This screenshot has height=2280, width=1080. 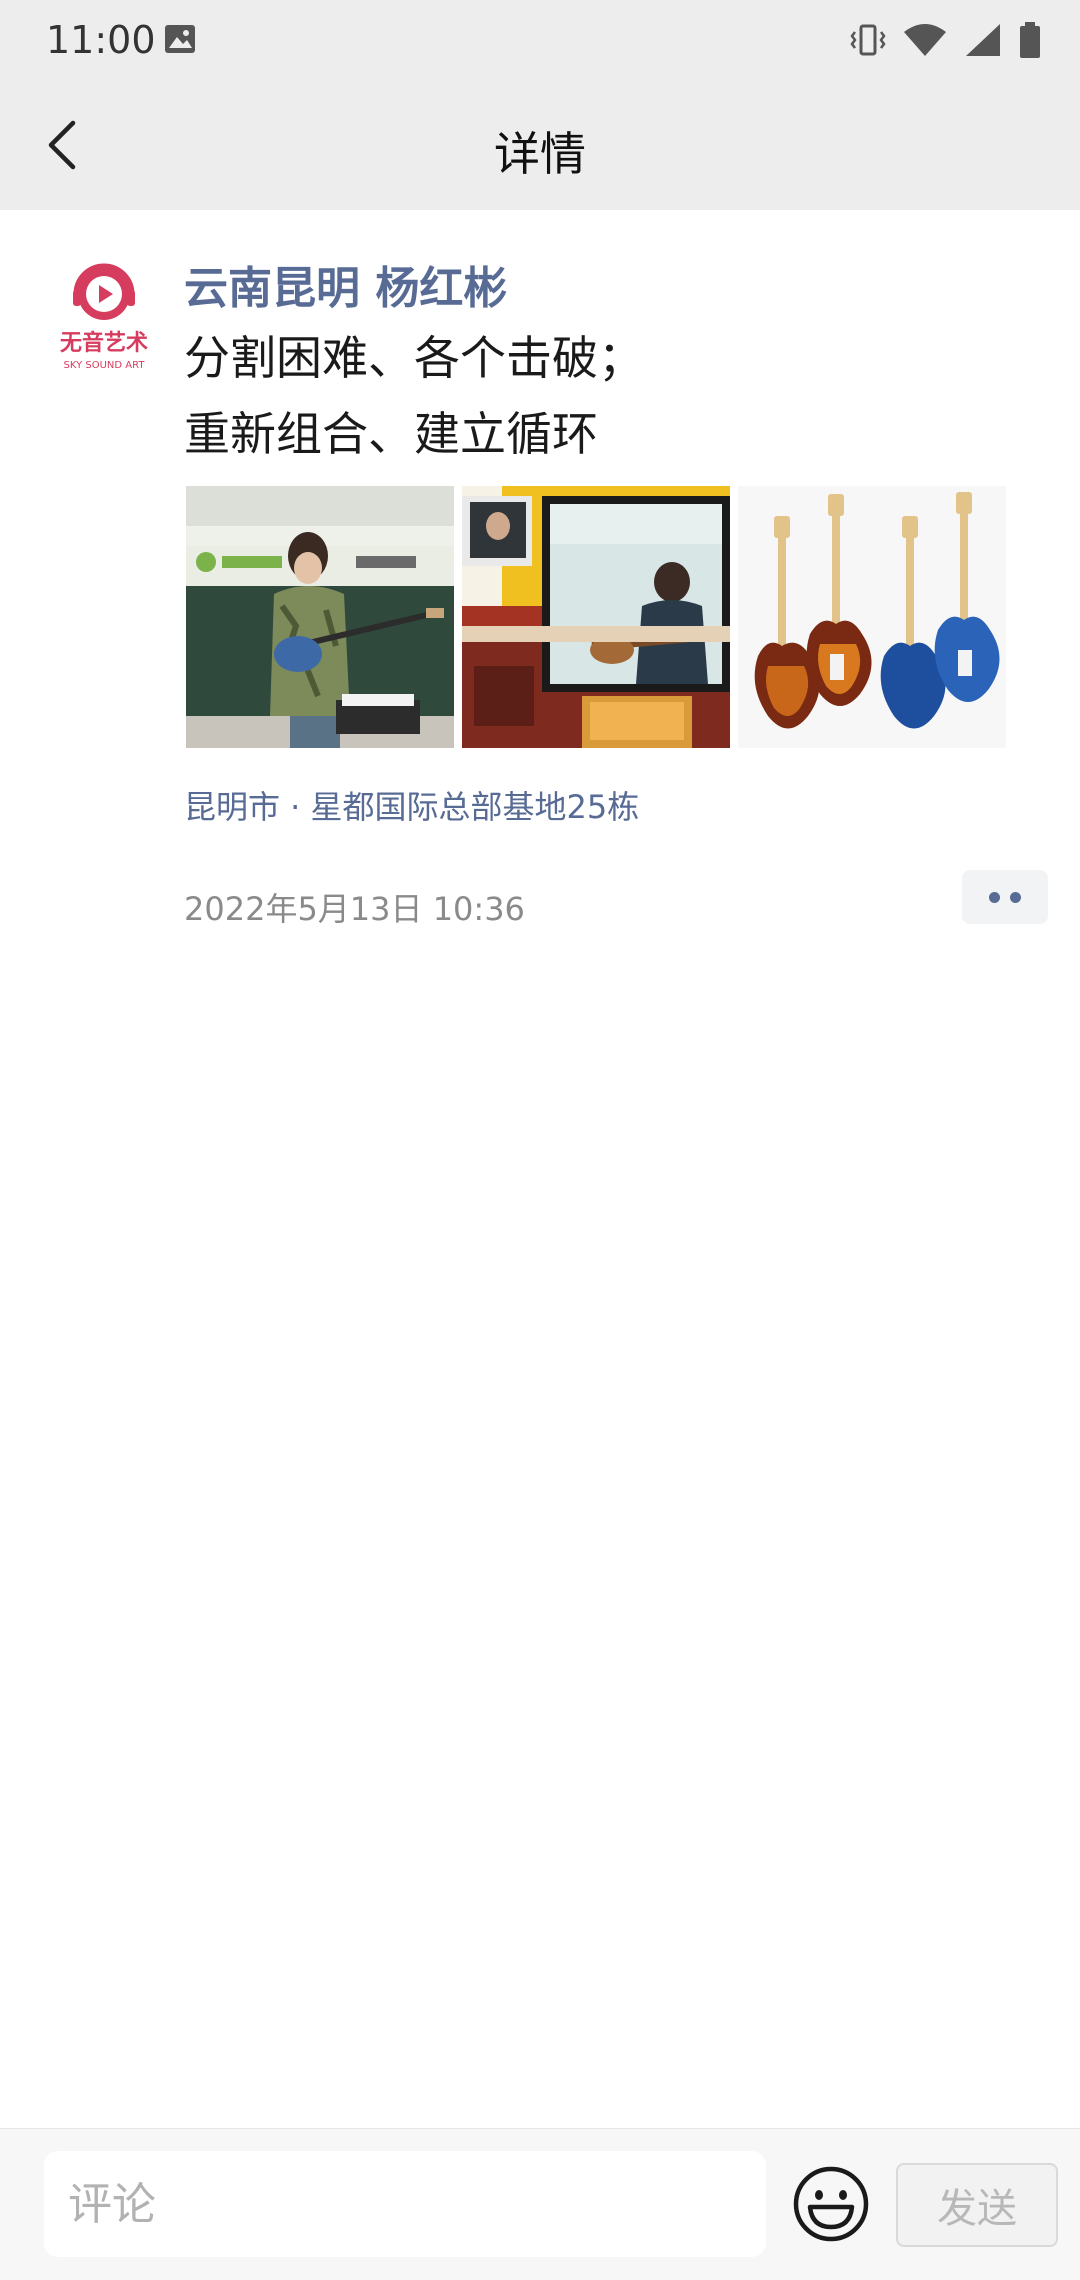 I want to click on post-timestamp: 2022年5月13日 10:36, so click(x=354, y=909).